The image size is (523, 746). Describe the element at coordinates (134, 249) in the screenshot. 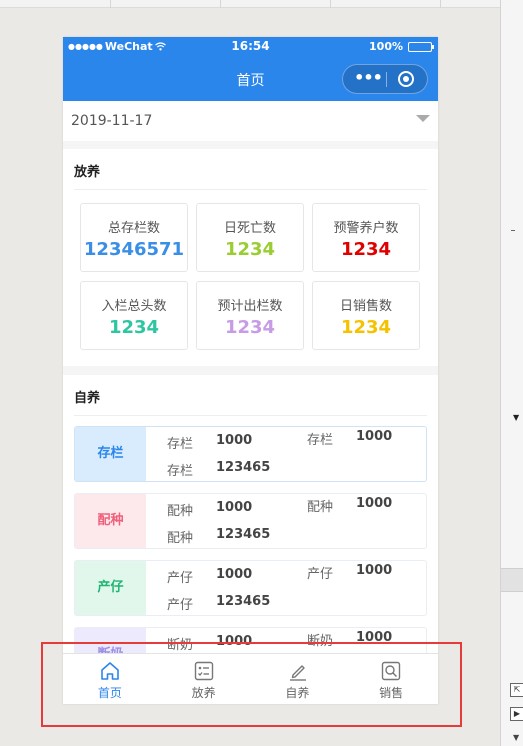

I see `stat-value: 12346571` at that location.